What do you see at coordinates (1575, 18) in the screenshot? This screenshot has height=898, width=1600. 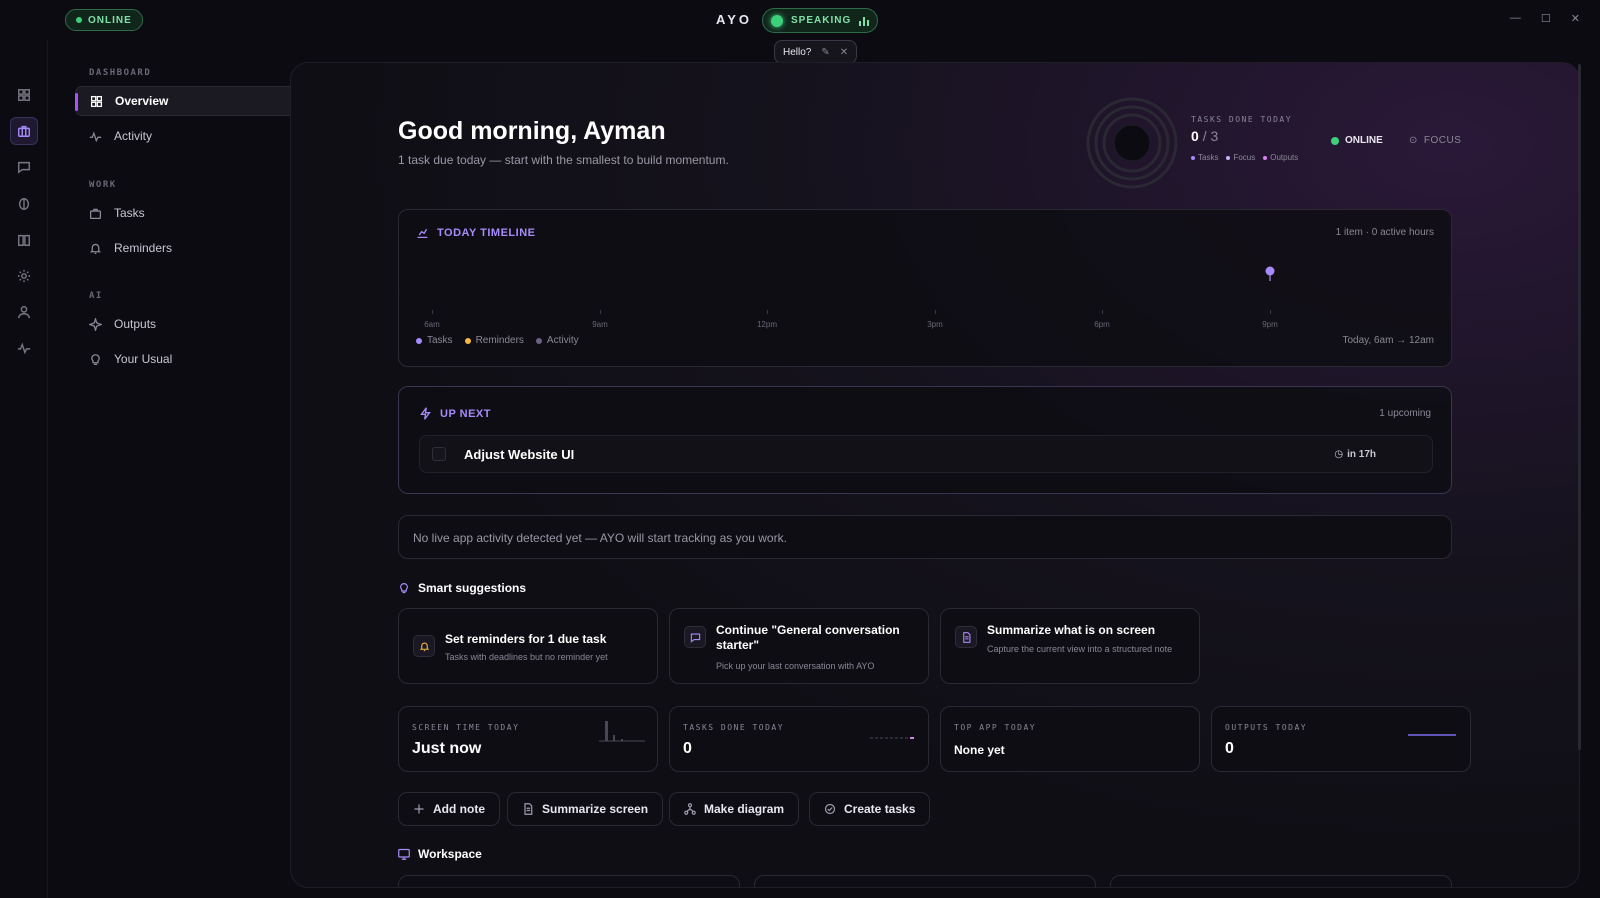 I see `close-window-icon: ✕` at bounding box center [1575, 18].